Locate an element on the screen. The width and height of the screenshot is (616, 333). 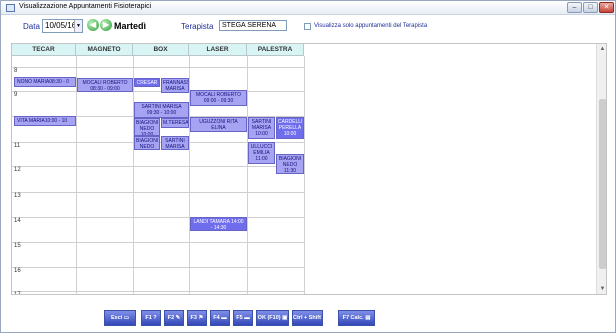
date-label: Data is located at coordinates (31, 26).